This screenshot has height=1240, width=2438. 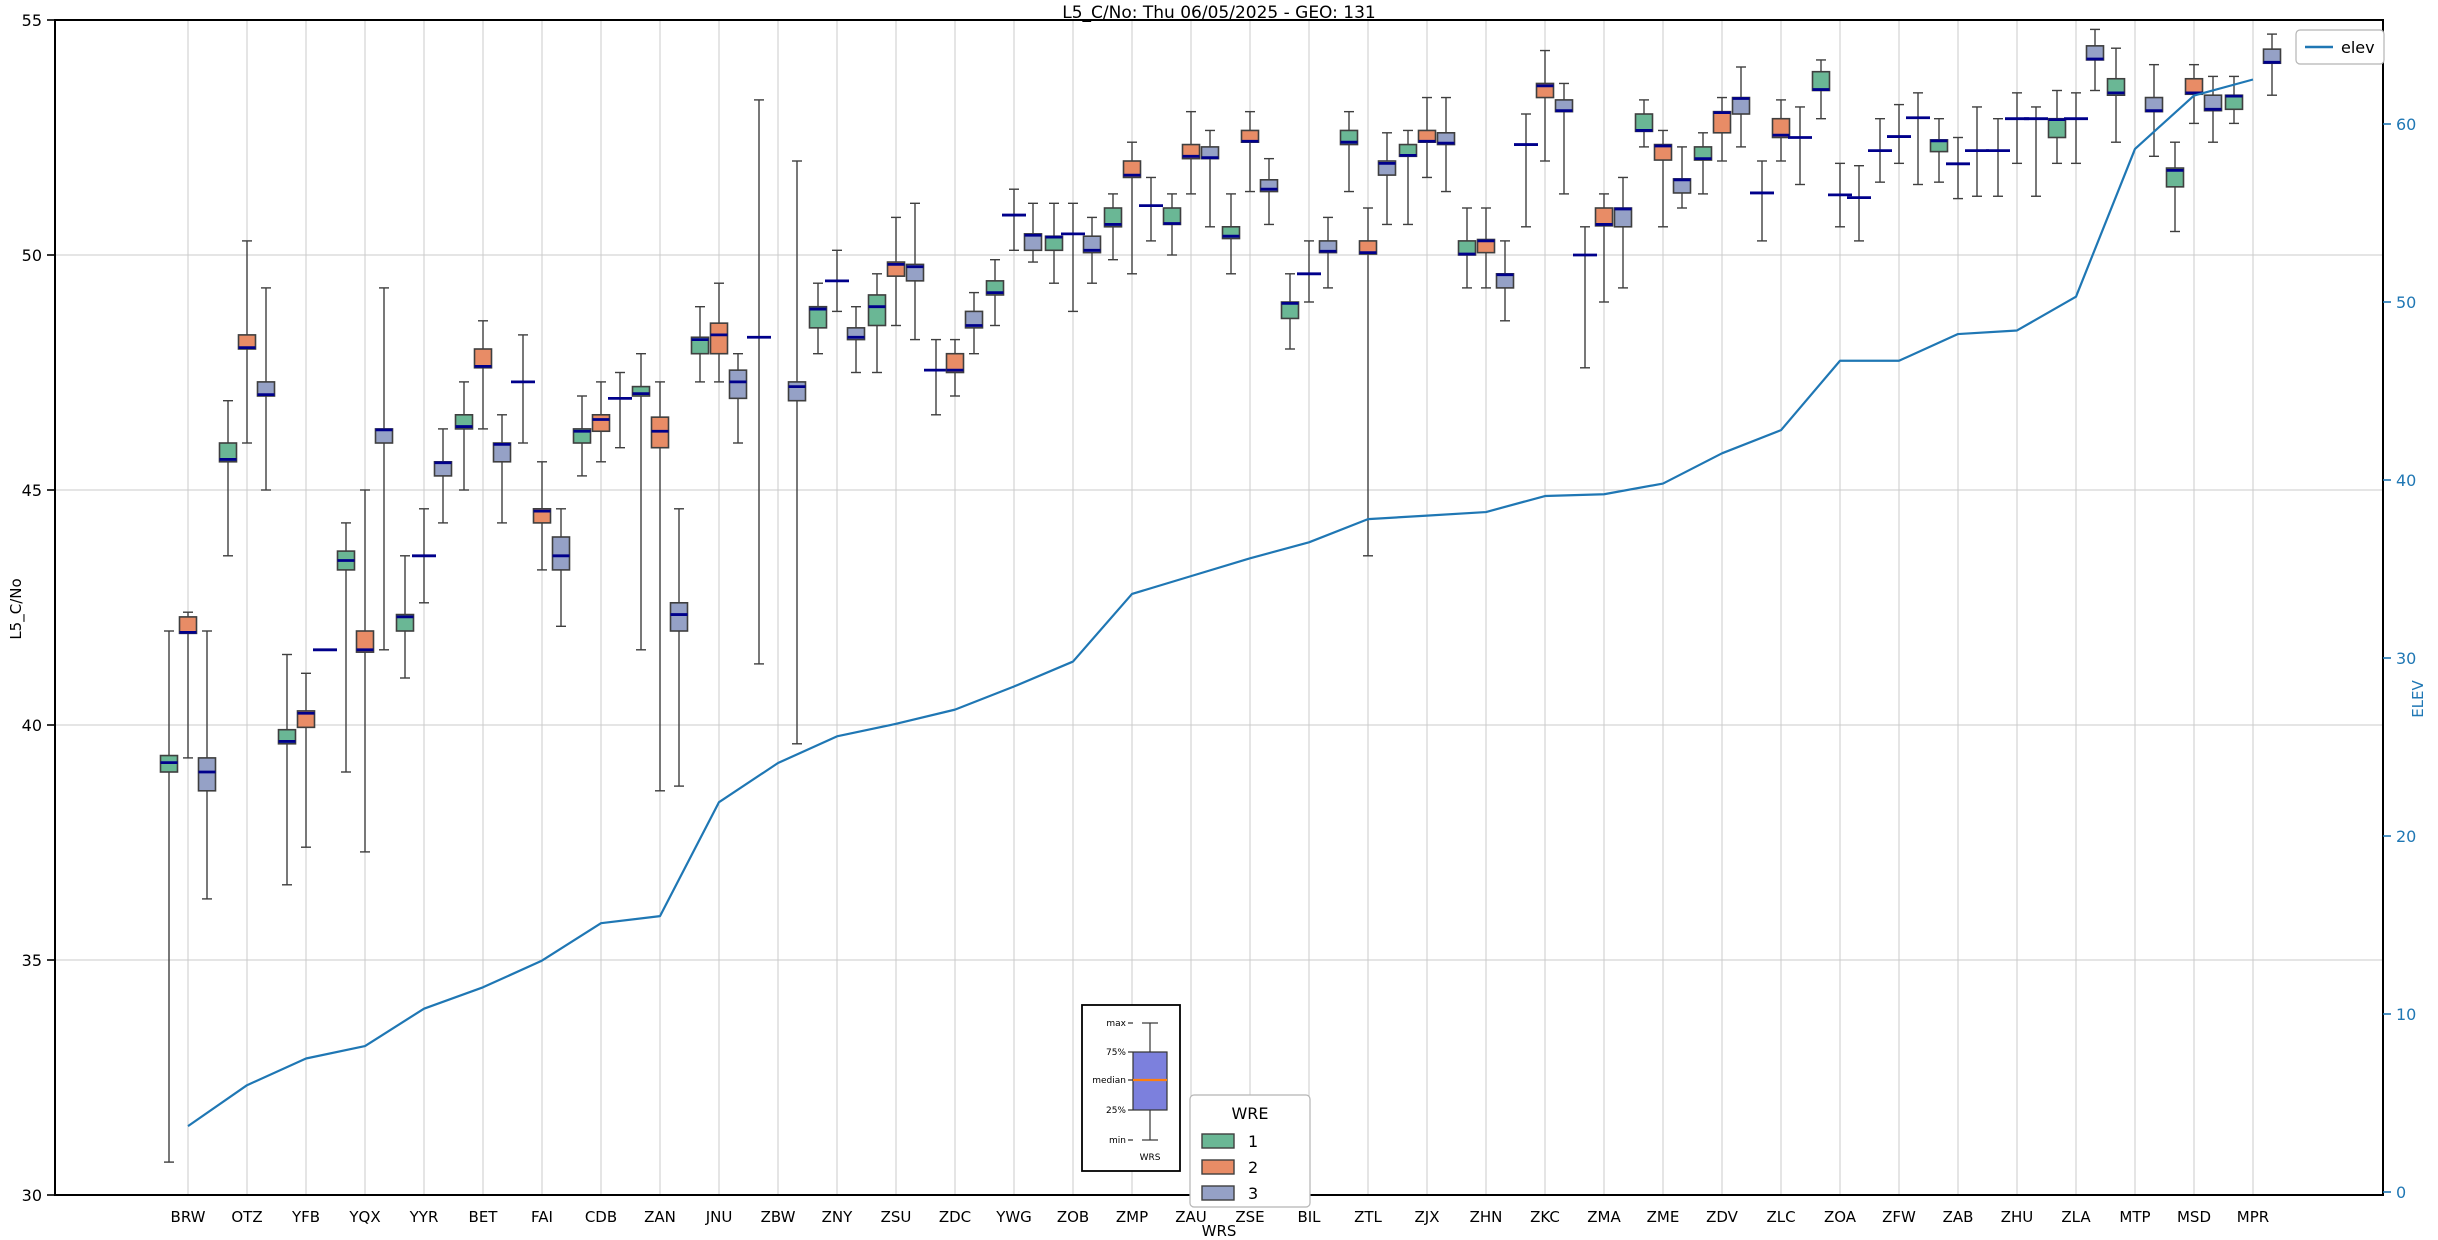 I want to click on box-ZAN-wre3, so click(x=679, y=647).